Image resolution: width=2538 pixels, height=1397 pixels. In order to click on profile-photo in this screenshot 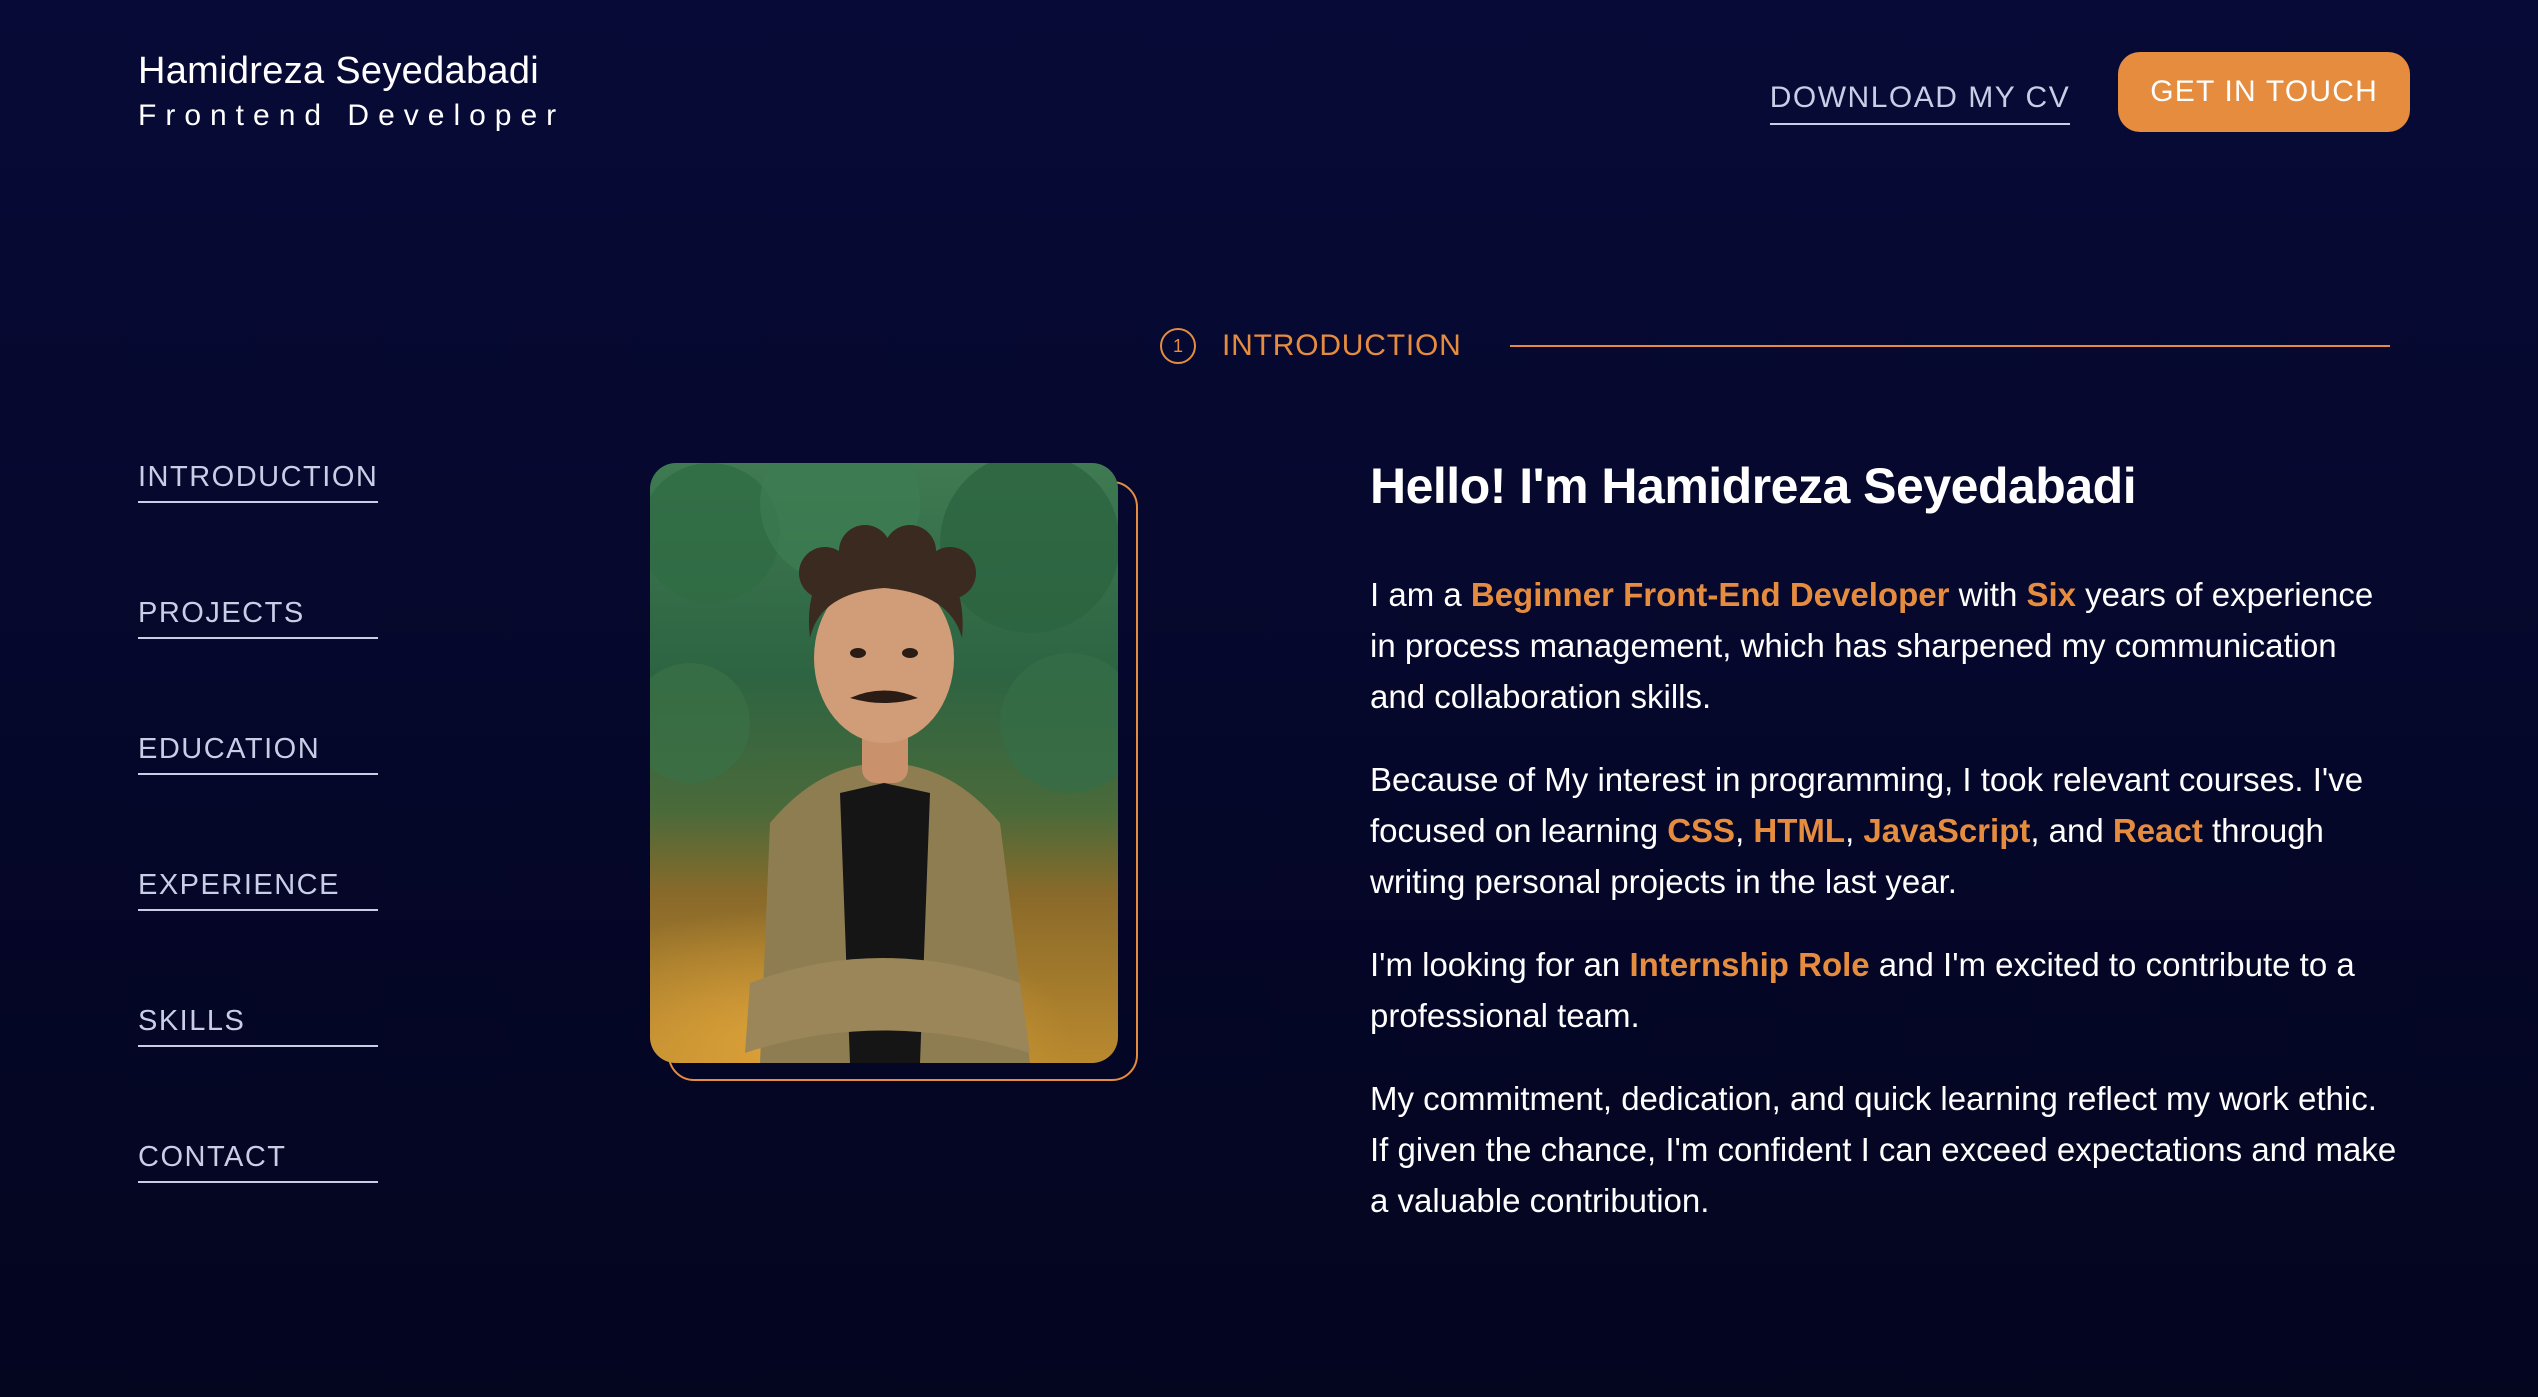, I will do `click(884, 763)`.